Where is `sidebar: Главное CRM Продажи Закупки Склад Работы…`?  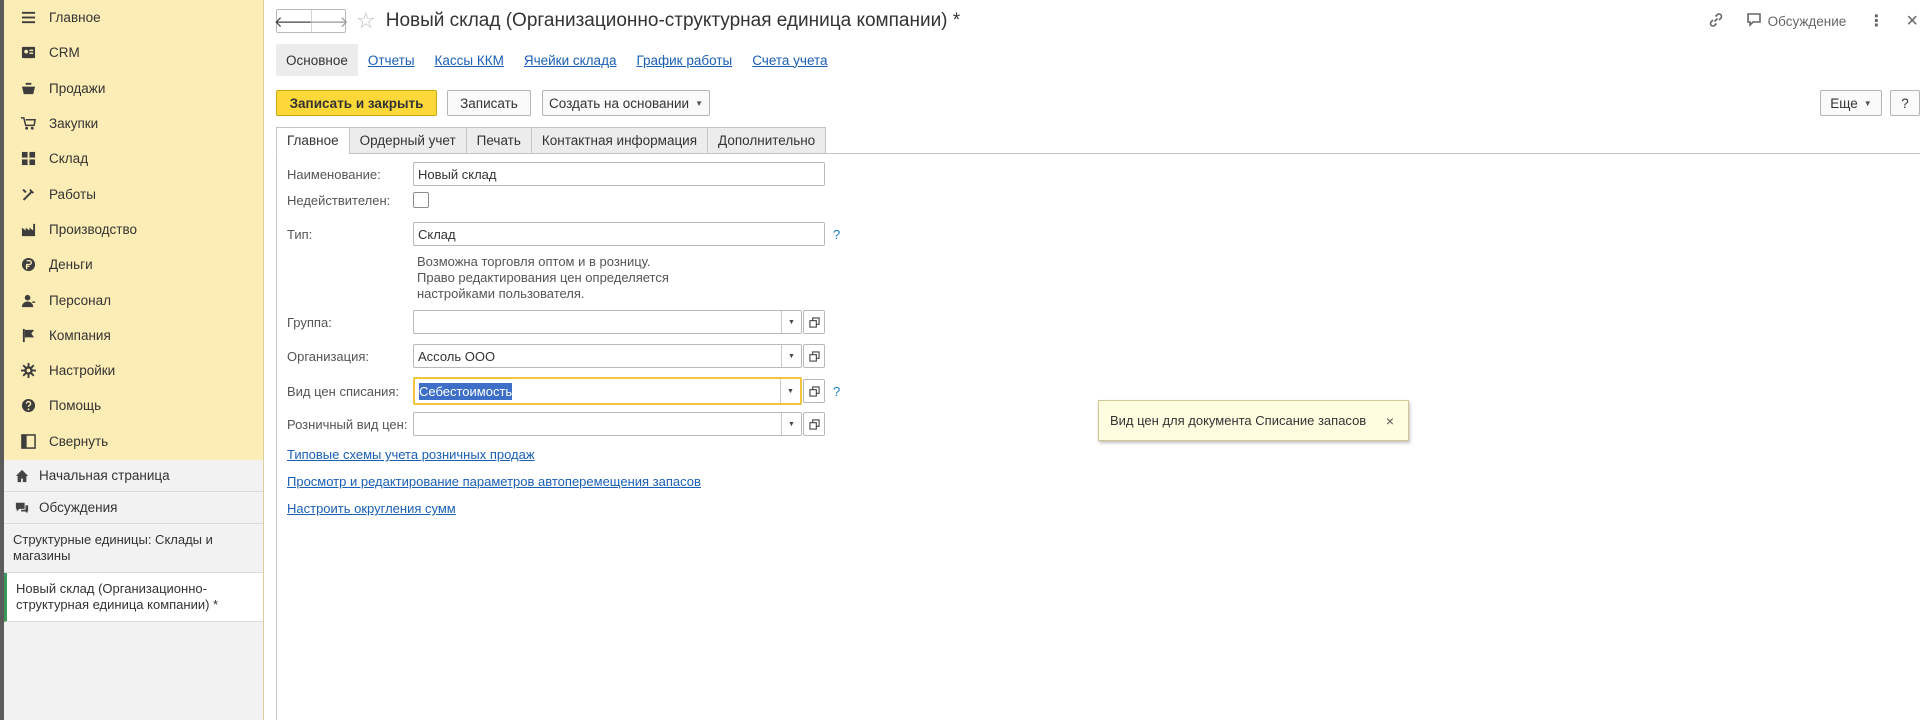 sidebar: Главное CRM Продажи Закупки Склад Работы… is located at coordinates (132, 360).